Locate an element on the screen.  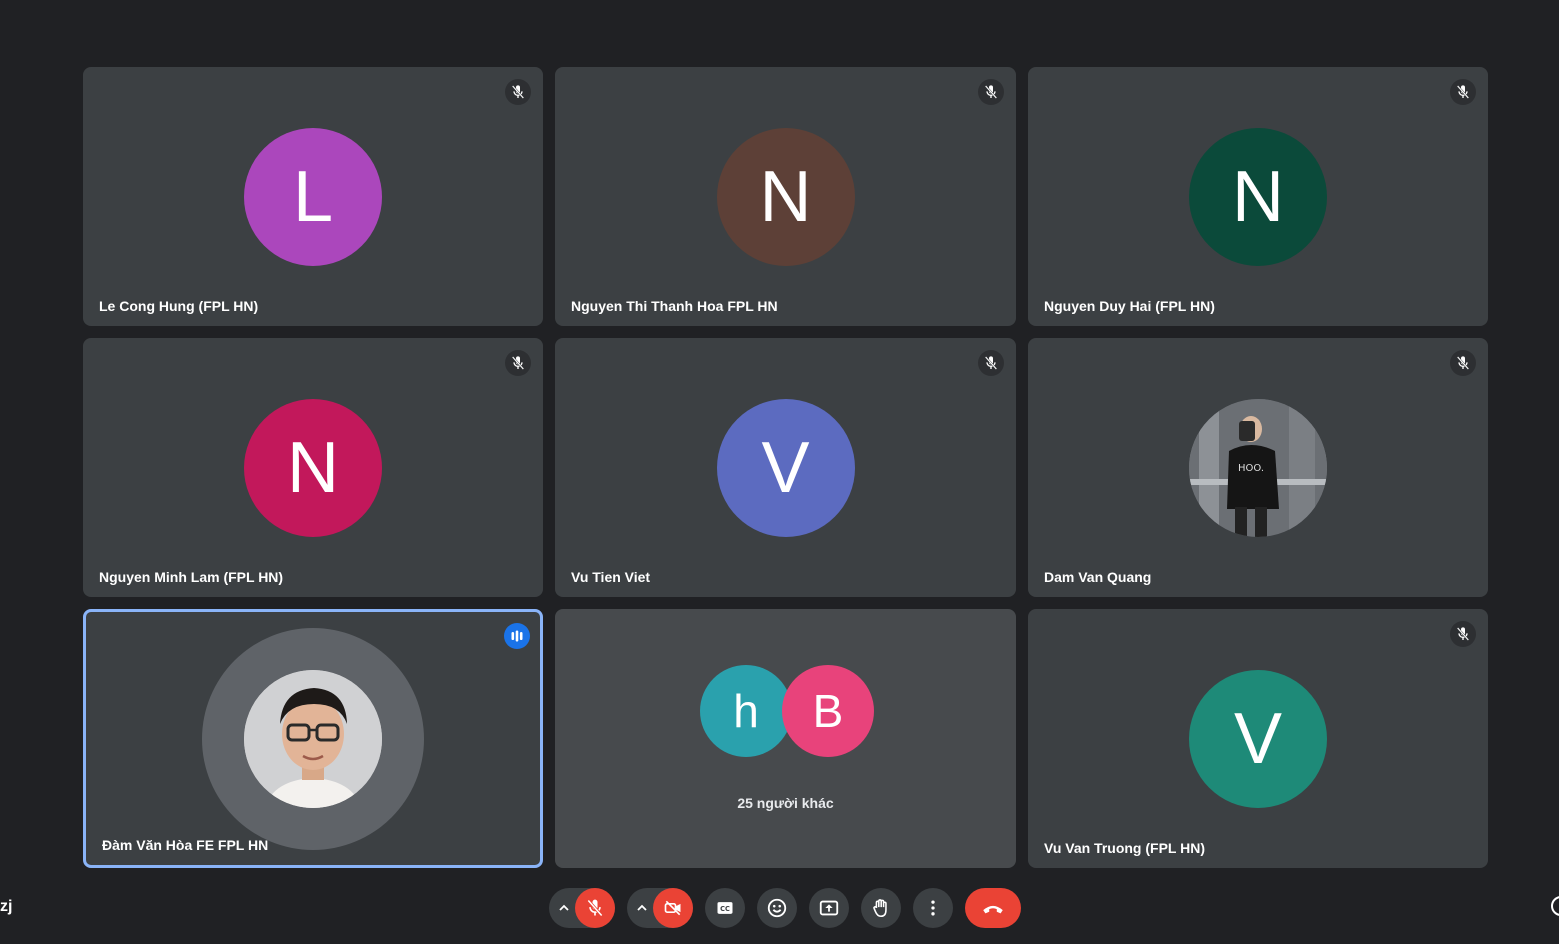
captions-button: CC is located at coordinates (725, 908).